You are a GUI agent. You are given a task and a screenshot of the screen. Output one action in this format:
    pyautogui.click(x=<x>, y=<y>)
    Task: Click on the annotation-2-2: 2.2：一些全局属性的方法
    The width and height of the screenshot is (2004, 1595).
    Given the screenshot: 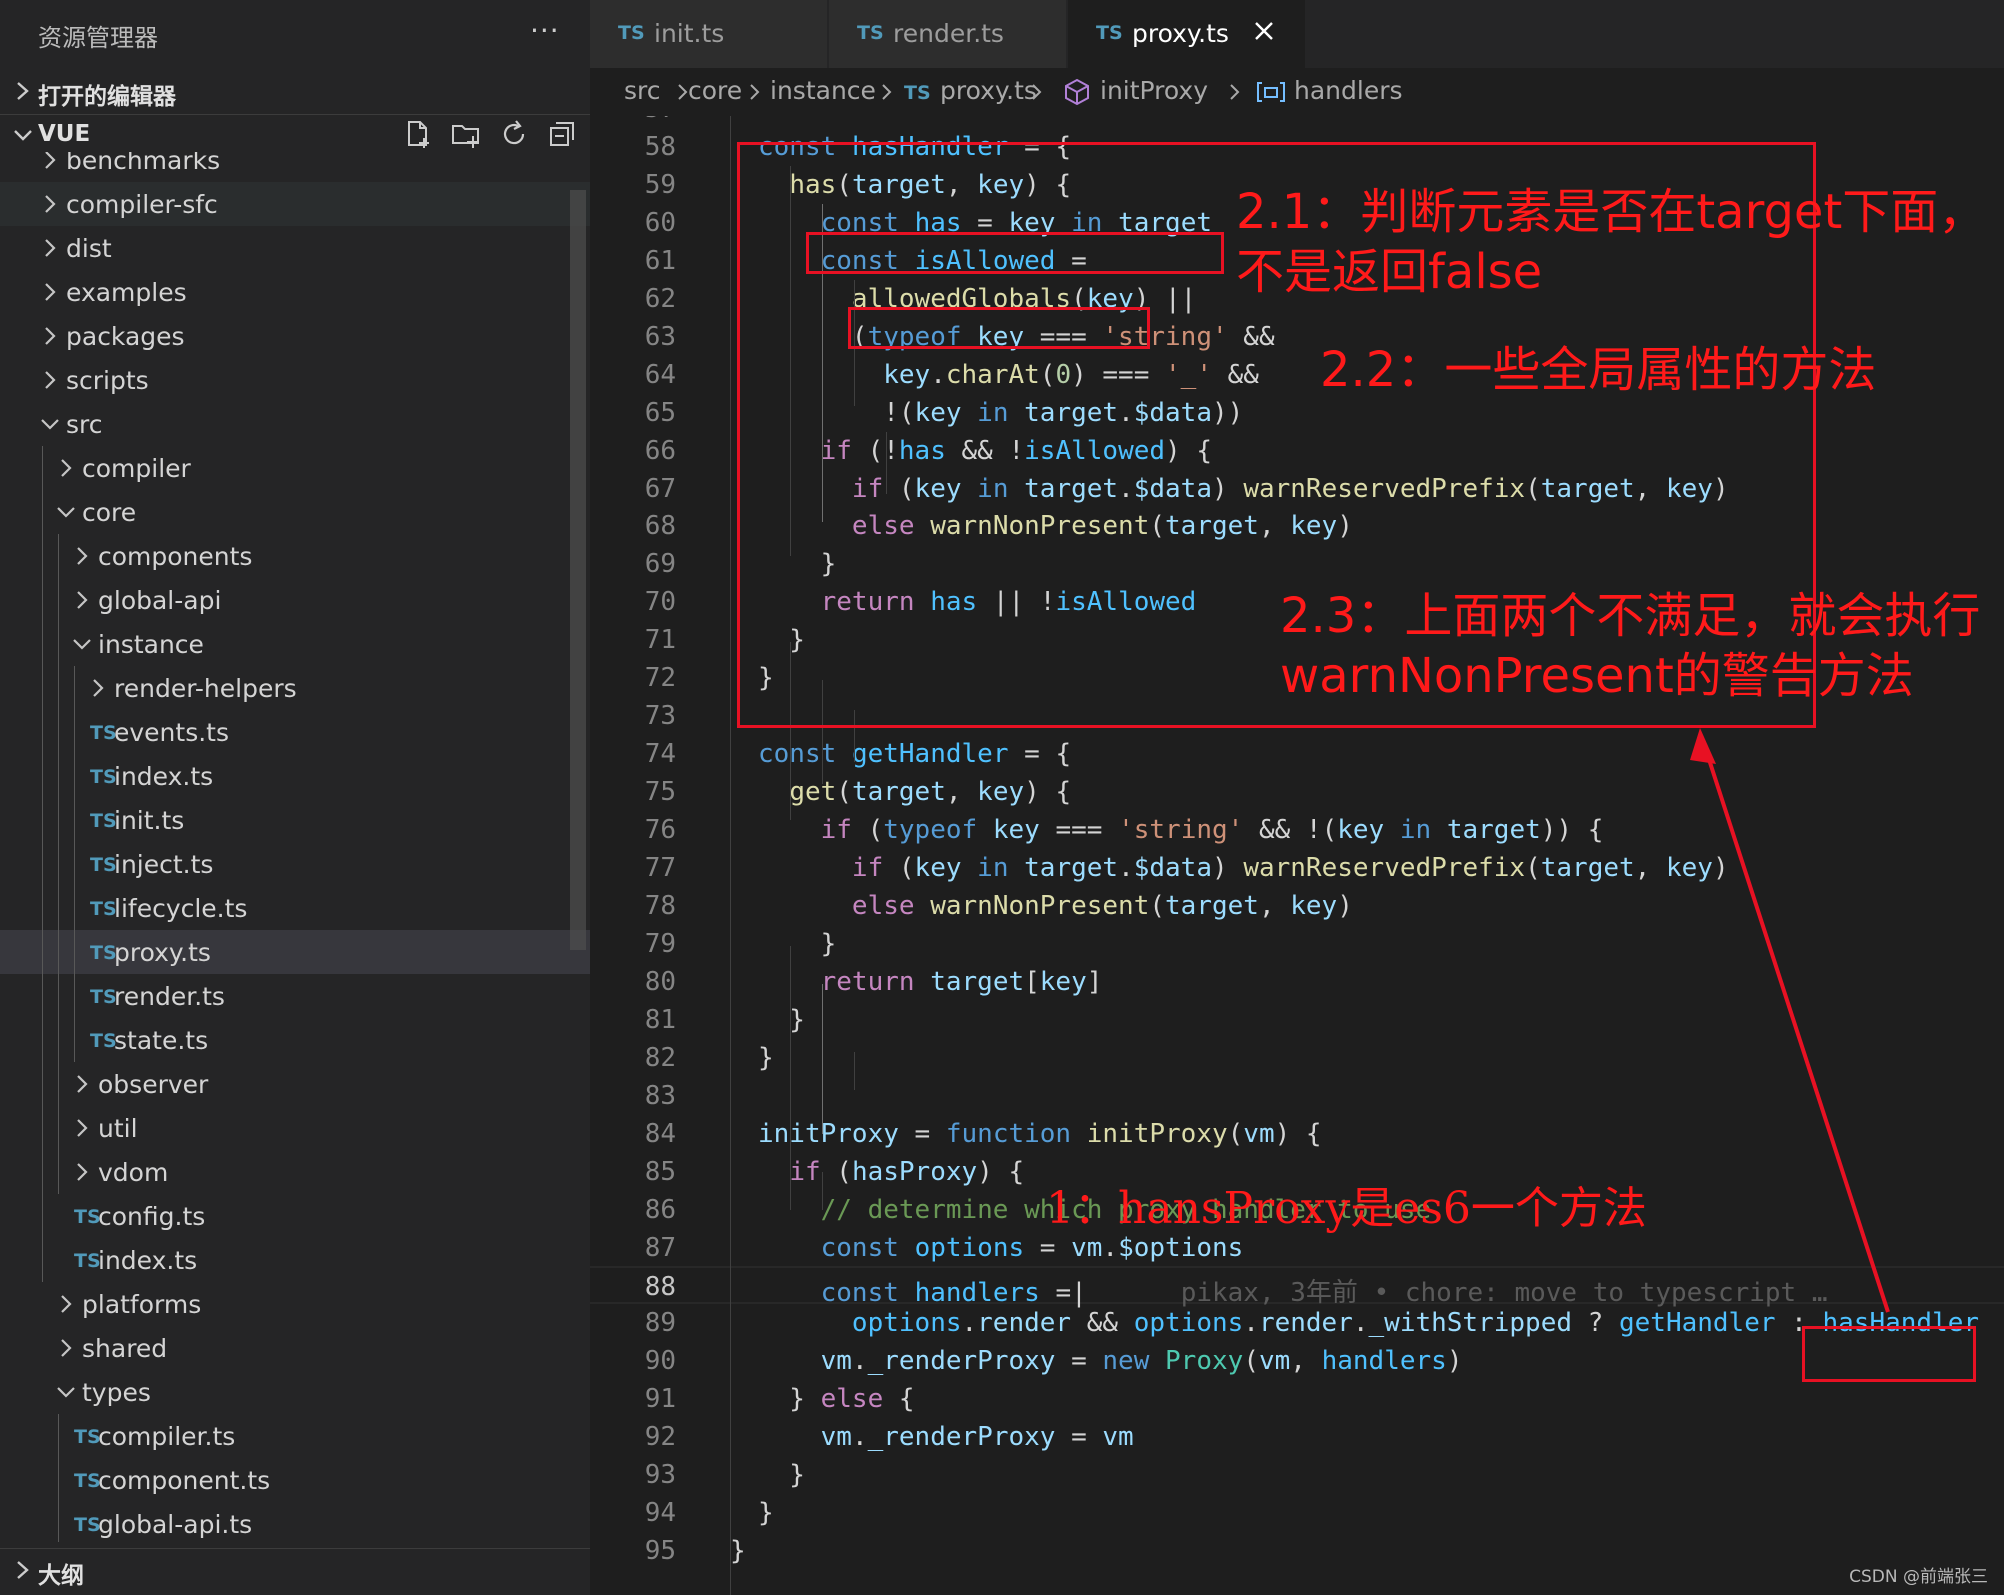 What is the action you would take?
    pyautogui.click(x=1598, y=370)
    